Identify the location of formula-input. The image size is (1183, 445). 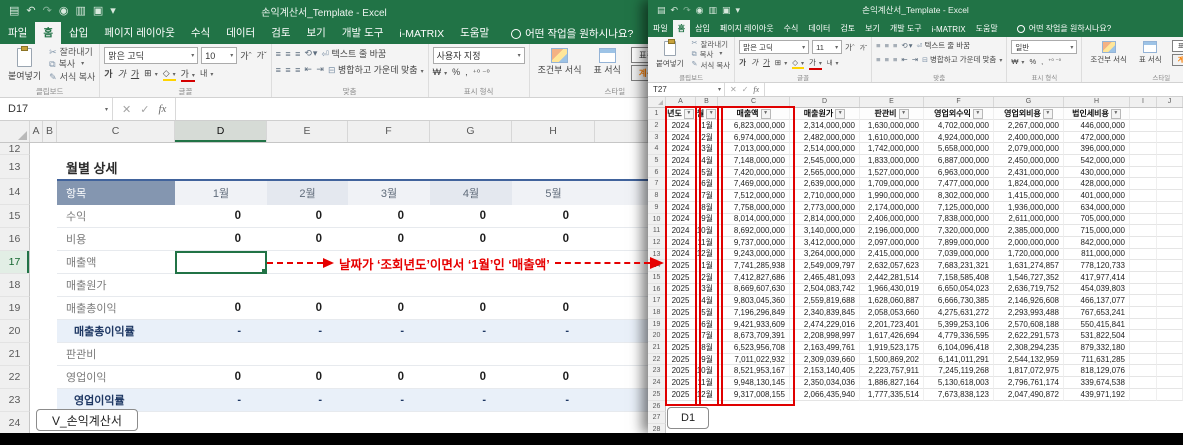
(974, 89).